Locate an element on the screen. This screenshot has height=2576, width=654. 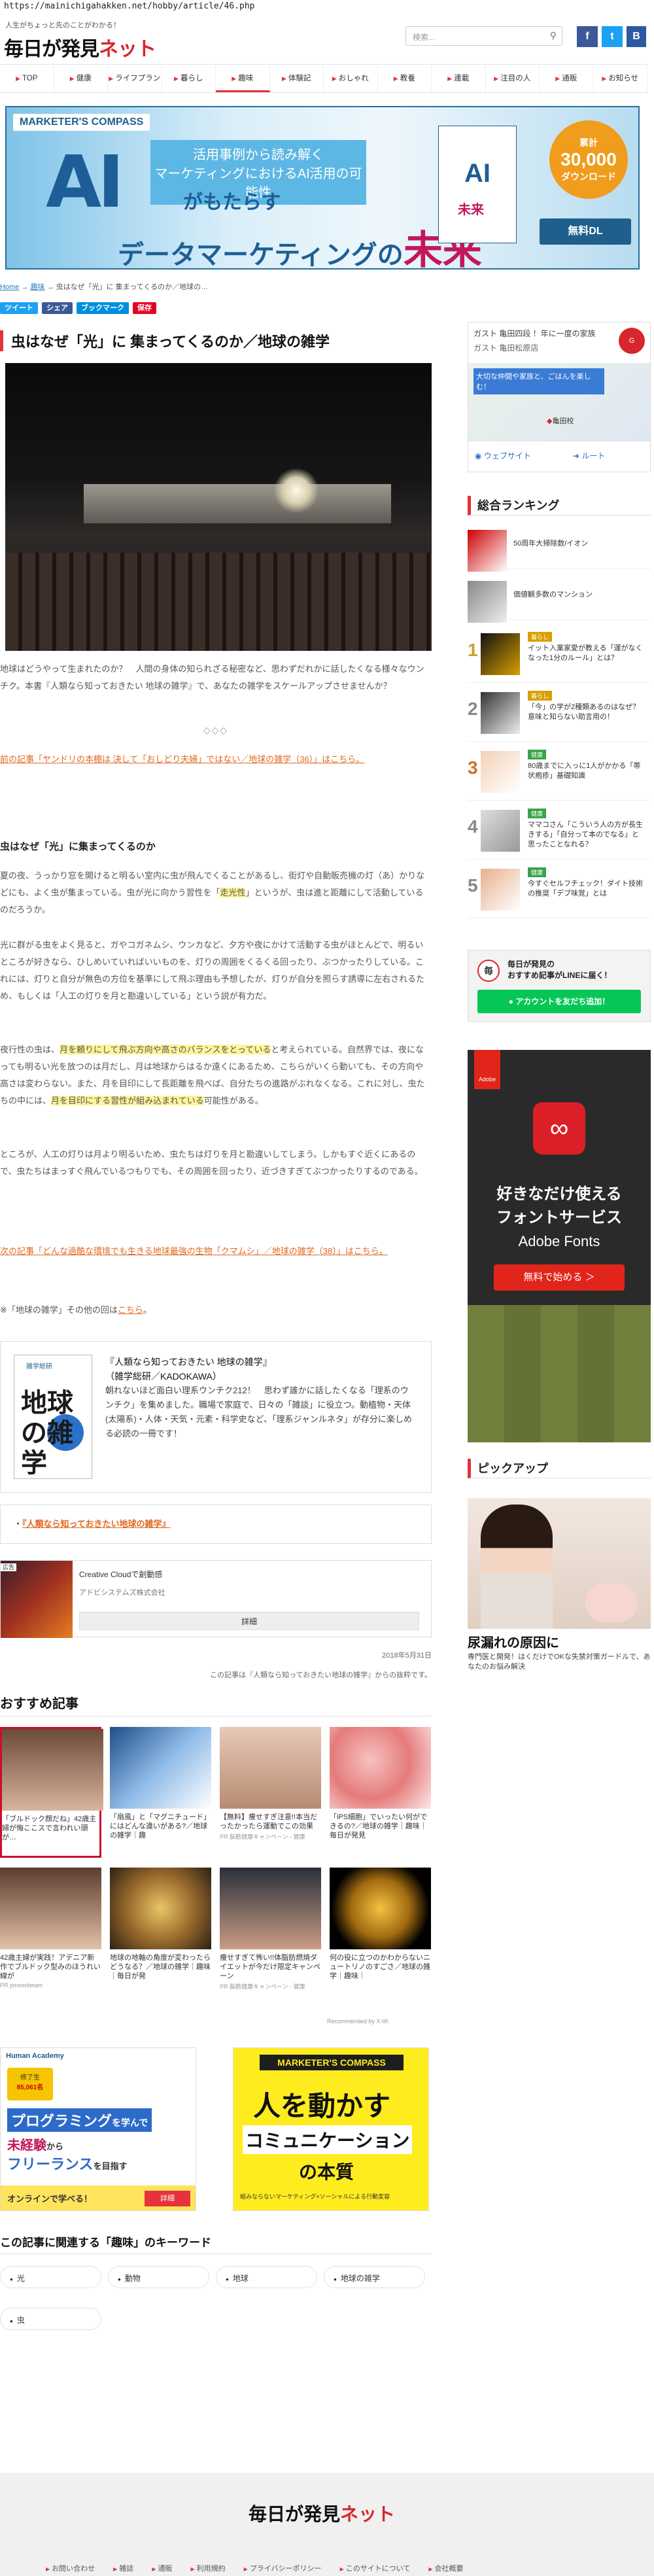
nav-people: ▶ 注目の人 is located at coordinates (513, 78).